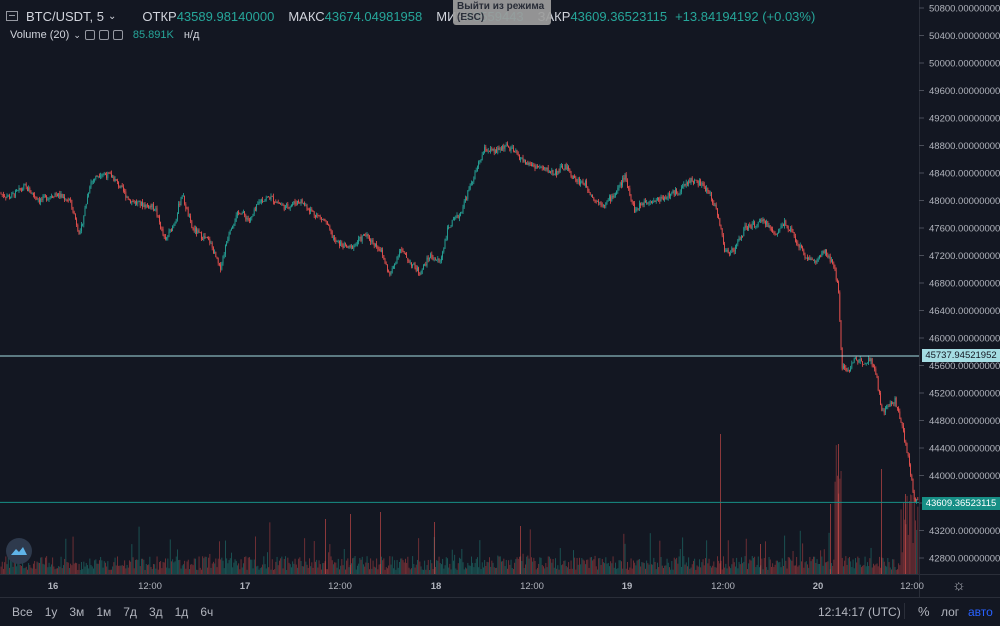 This screenshot has width=1000, height=626. I want to click on timeframe-3m: 3м, so click(76, 612).